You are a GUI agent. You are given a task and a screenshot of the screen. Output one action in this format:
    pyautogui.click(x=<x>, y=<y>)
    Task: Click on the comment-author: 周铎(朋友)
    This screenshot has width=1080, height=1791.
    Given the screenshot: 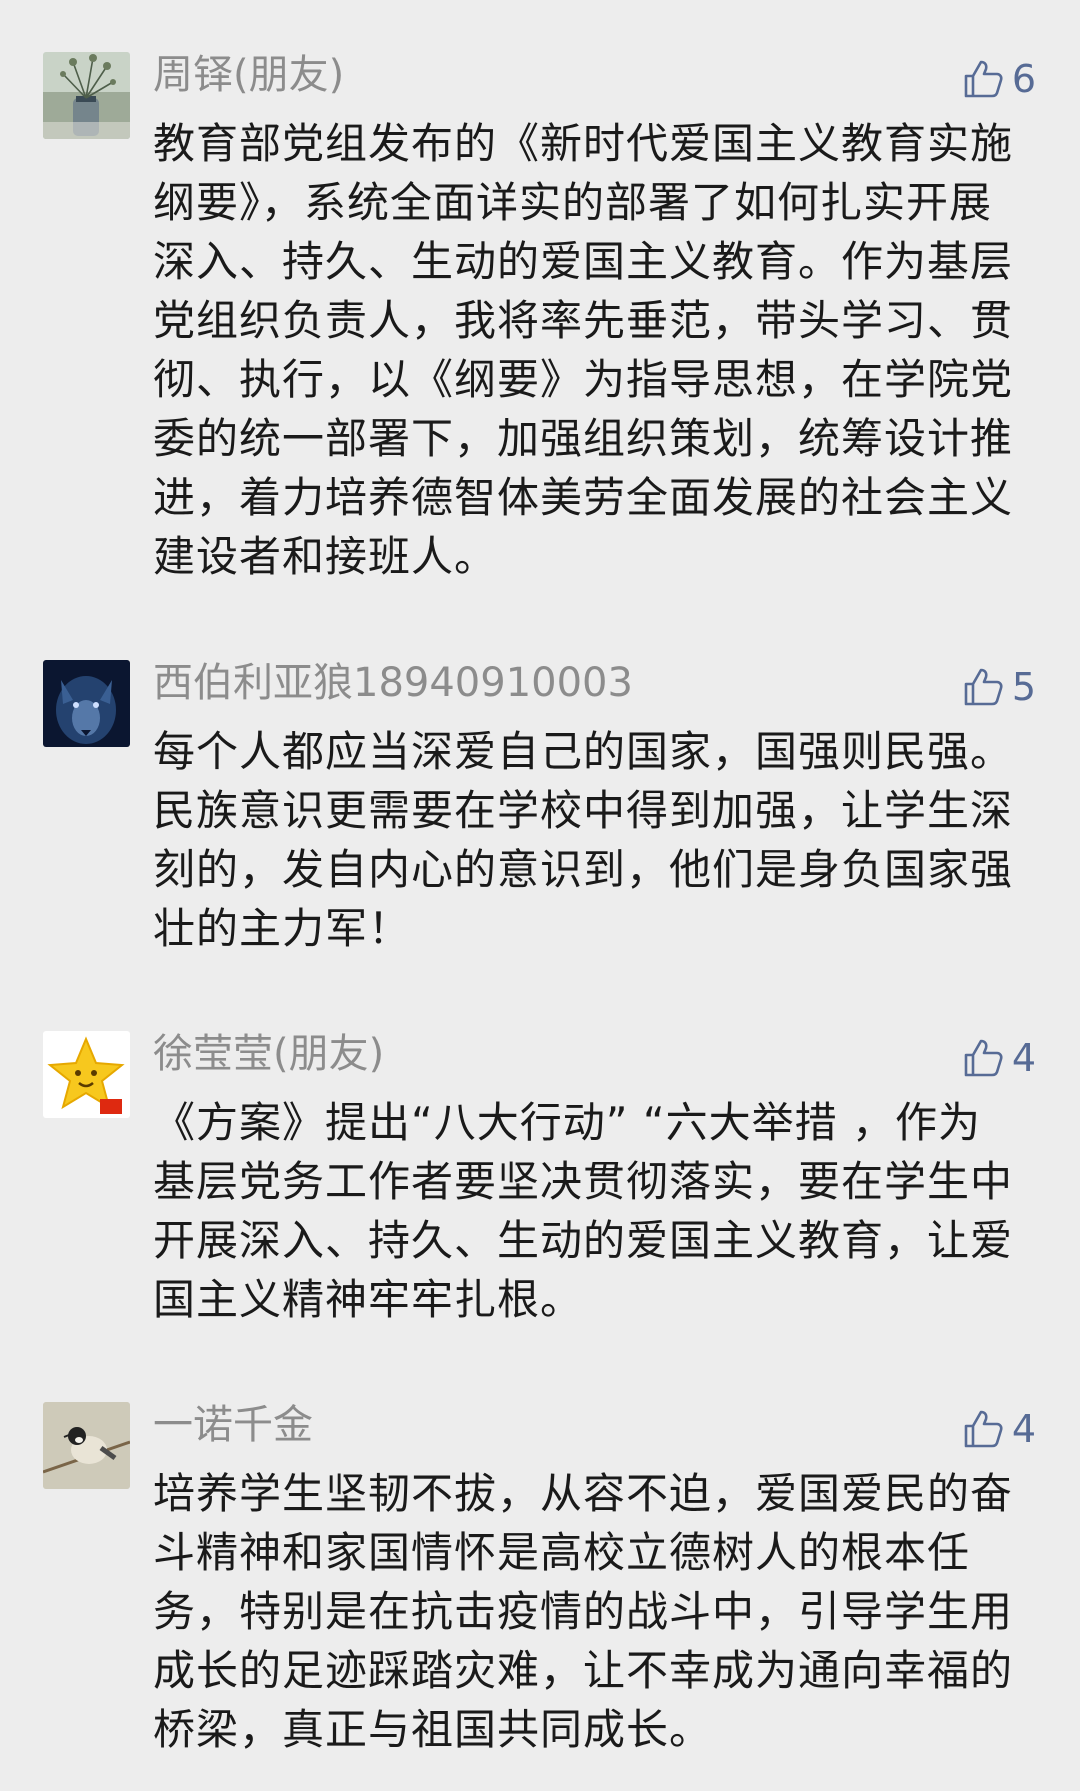 What is the action you would take?
    pyautogui.click(x=248, y=75)
    